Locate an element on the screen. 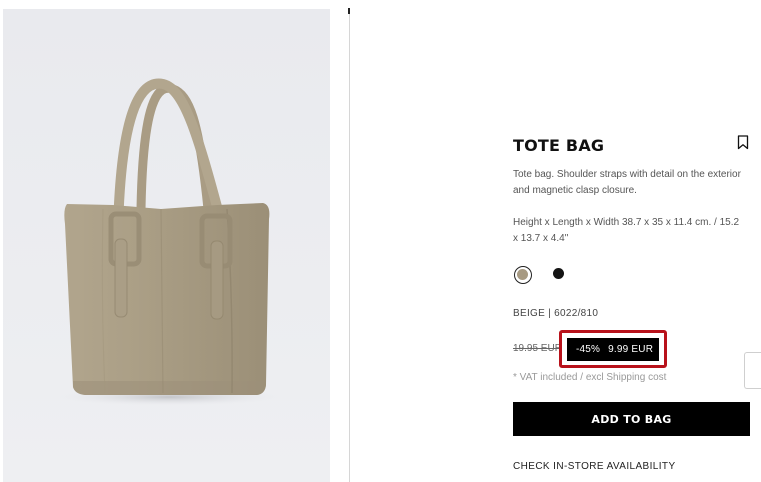  product-title: TOTE BAG is located at coordinates (559, 145).